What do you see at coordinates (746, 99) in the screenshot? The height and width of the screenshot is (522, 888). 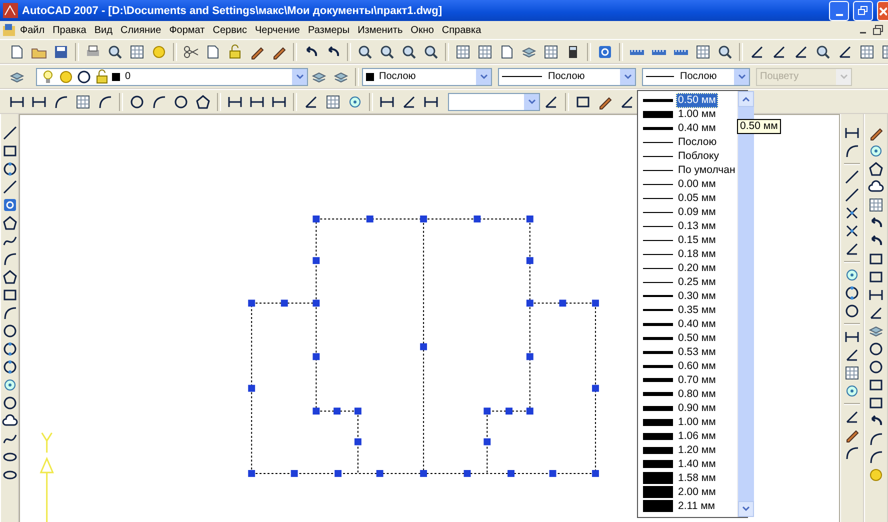 I see `scroll-up-button` at bounding box center [746, 99].